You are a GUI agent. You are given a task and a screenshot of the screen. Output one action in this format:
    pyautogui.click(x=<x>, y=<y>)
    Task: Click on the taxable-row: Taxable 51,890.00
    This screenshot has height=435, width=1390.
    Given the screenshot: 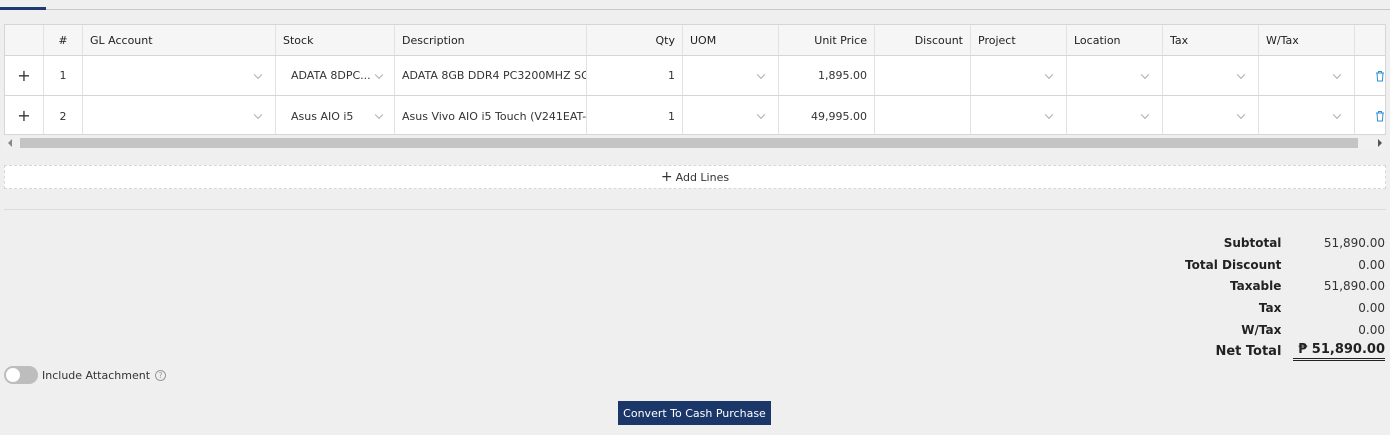 What is the action you would take?
    pyautogui.click(x=1235, y=286)
    